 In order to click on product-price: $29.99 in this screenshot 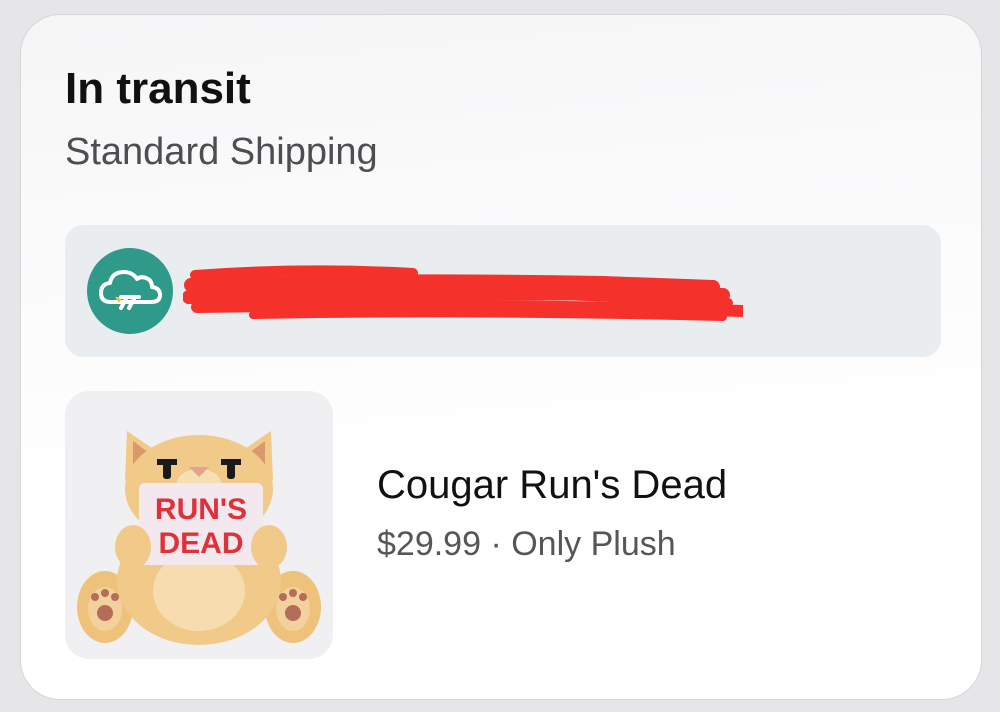, I will do `click(429, 544)`.